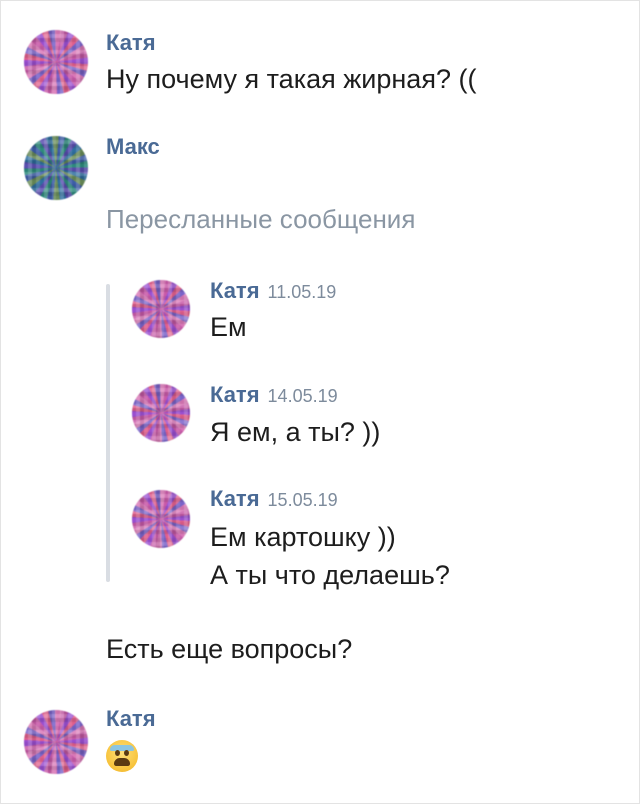 This screenshot has height=804, width=640. Describe the element at coordinates (302, 396) in the screenshot. I see `forwarded-date: 14.05.19` at that location.